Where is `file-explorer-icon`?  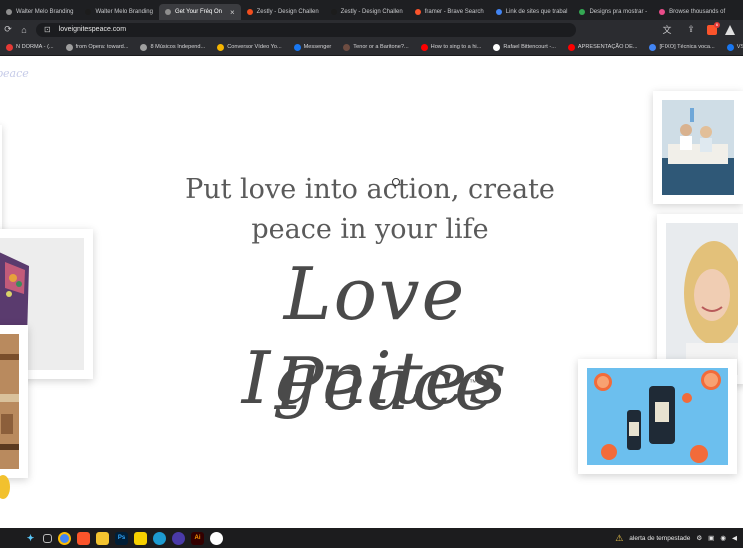
file-explorer-icon is located at coordinates (102, 538).